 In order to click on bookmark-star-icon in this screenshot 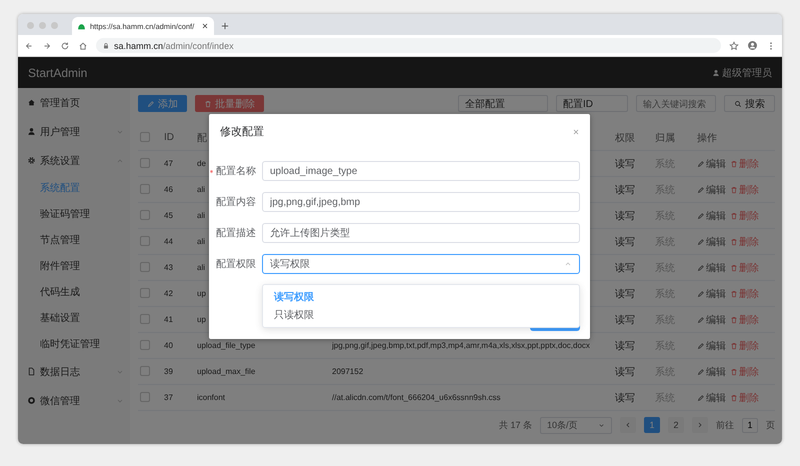, I will do `click(734, 45)`.